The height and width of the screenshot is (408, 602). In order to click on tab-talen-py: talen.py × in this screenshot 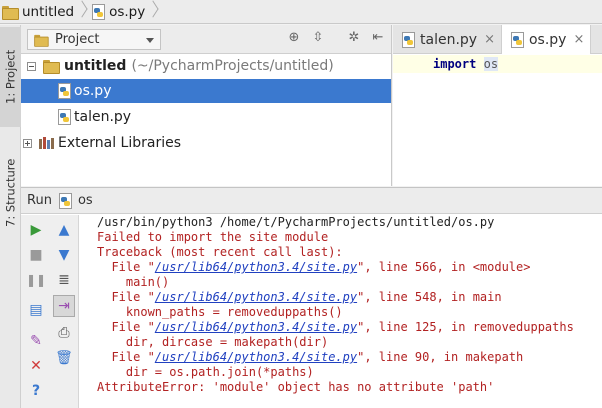, I will do `click(447, 39)`.